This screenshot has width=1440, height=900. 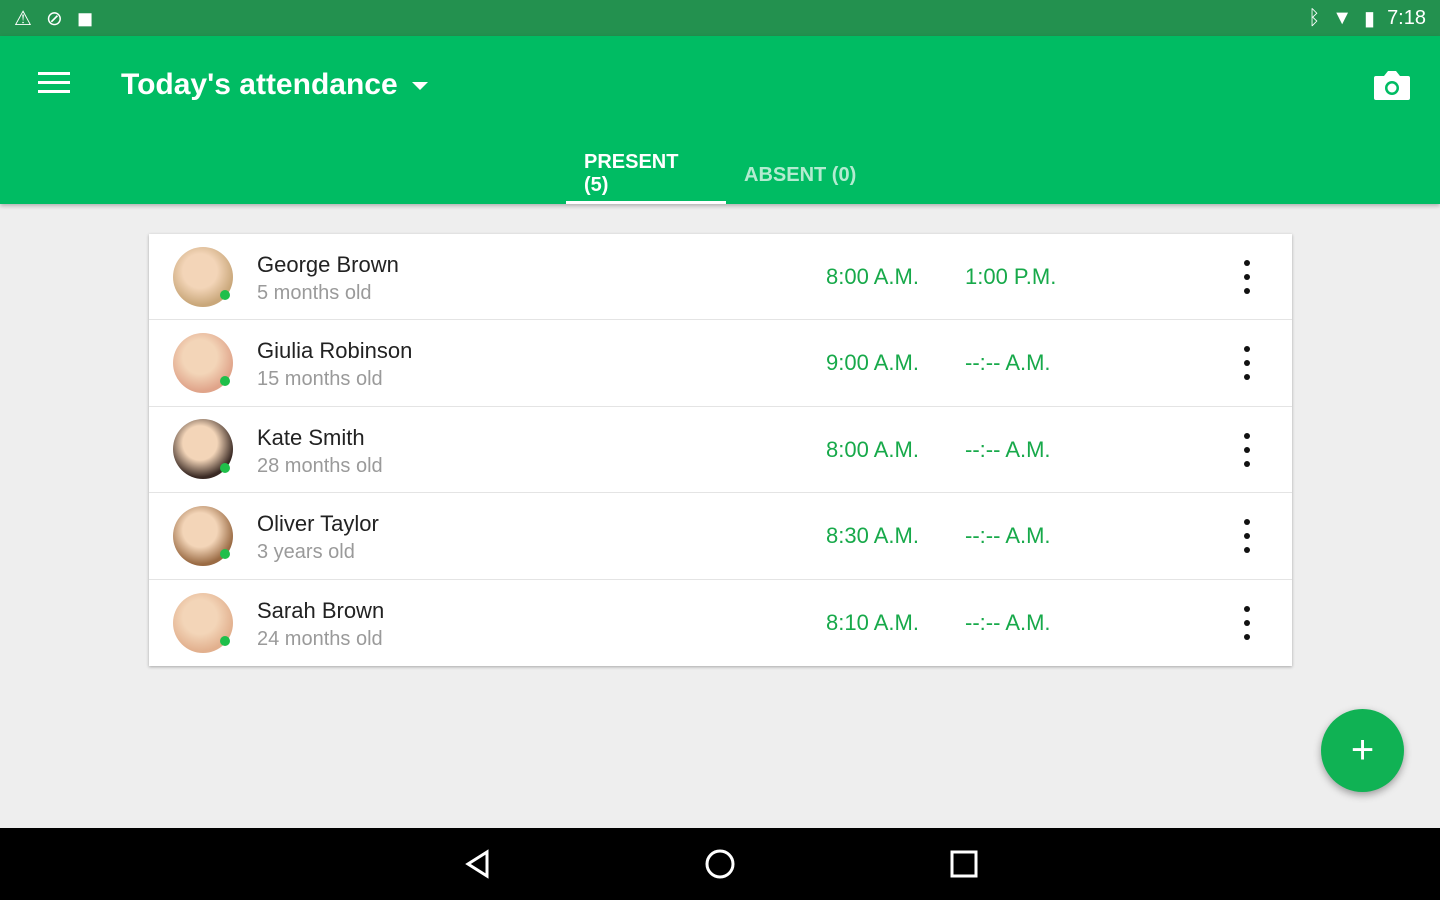 I want to click on page-title: Today's attendance, so click(x=259, y=85).